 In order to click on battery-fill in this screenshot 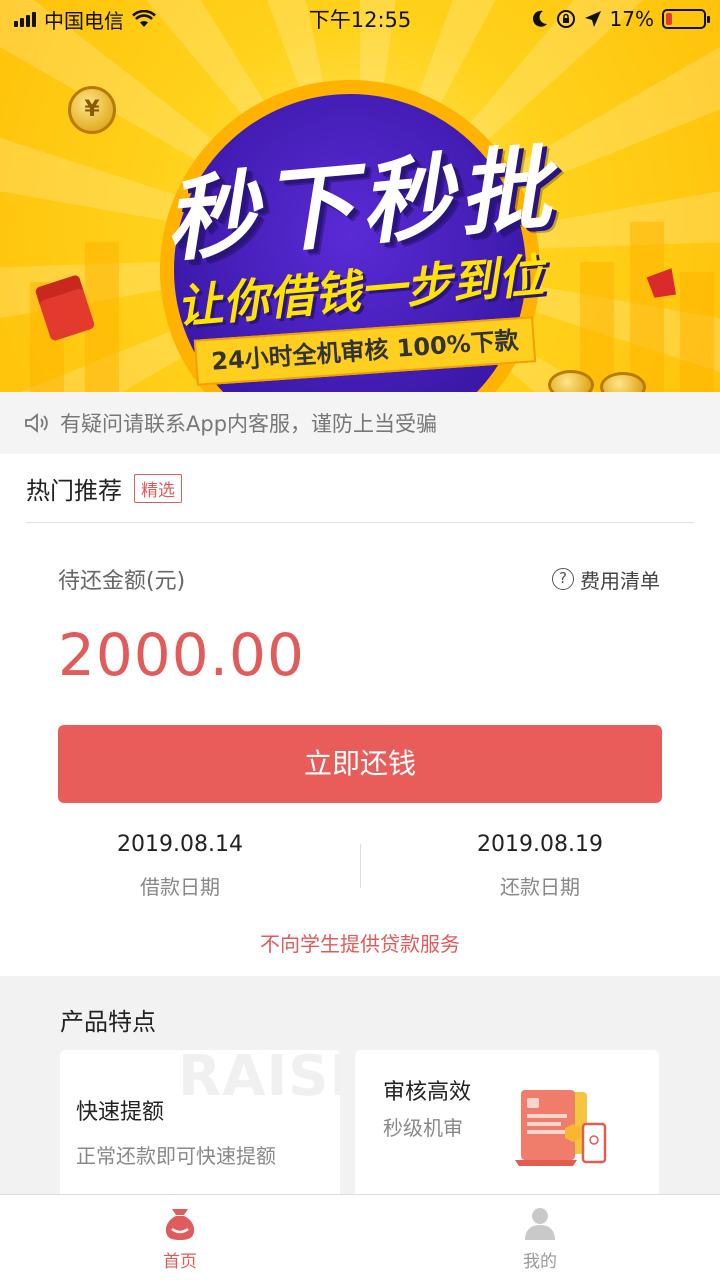, I will do `click(669, 19)`.